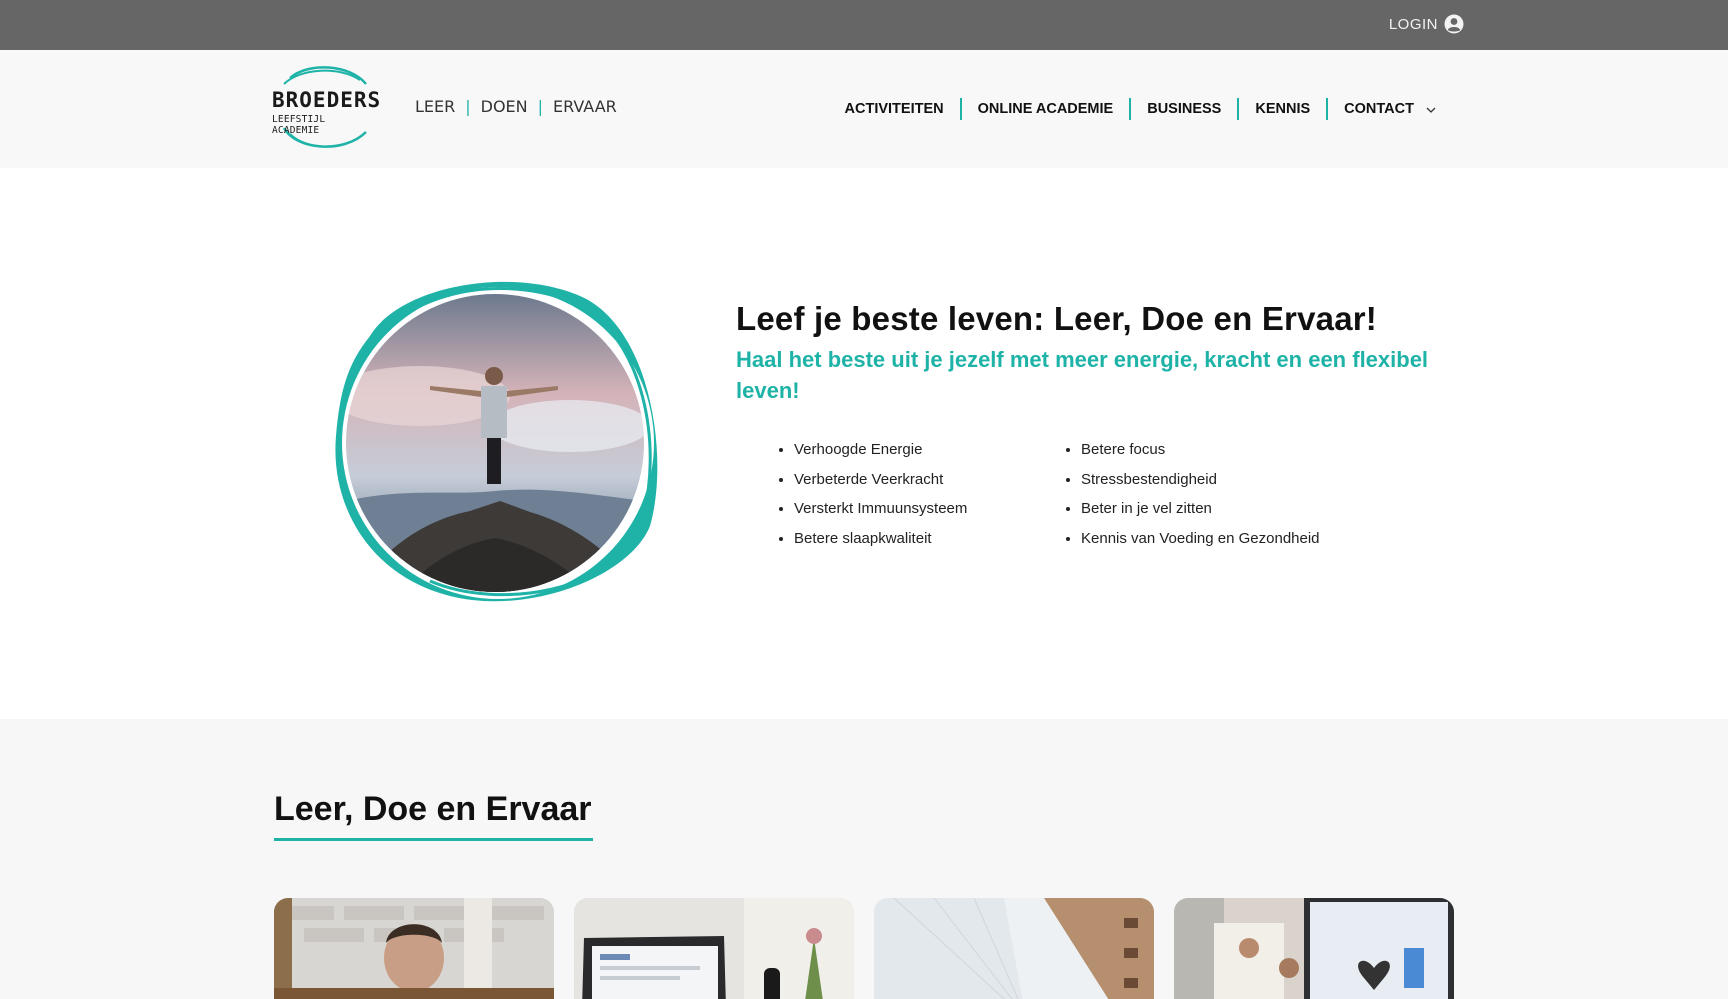 The image size is (1728, 999). What do you see at coordinates (435, 106) in the screenshot?
I see `tagline-leer: LEER` at bounding box center [435, 106].